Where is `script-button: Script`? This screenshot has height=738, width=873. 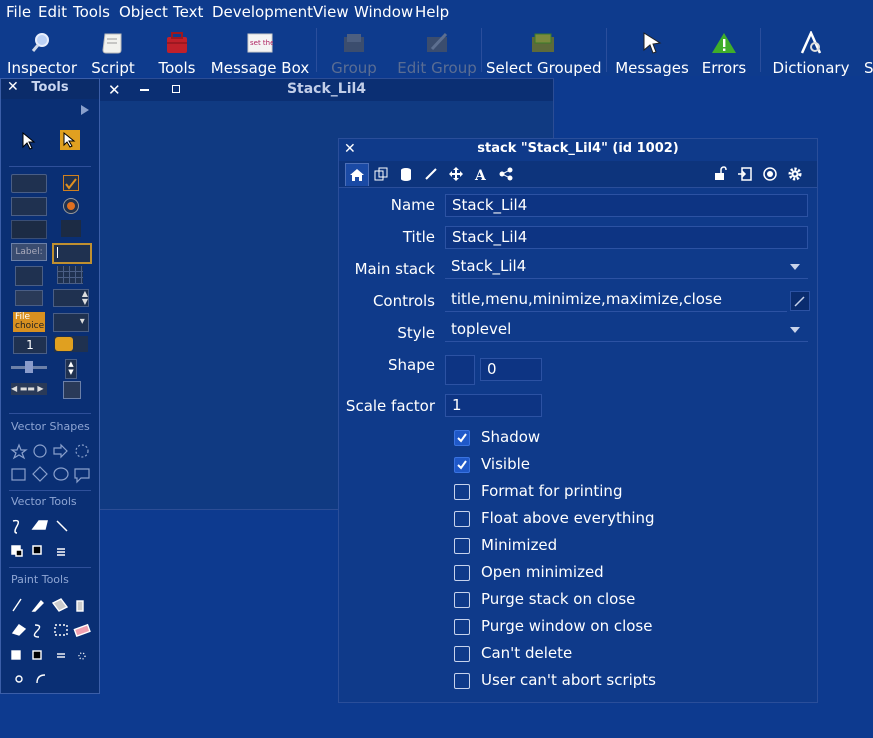 script-button: Script is located at coordinates (113, 50).